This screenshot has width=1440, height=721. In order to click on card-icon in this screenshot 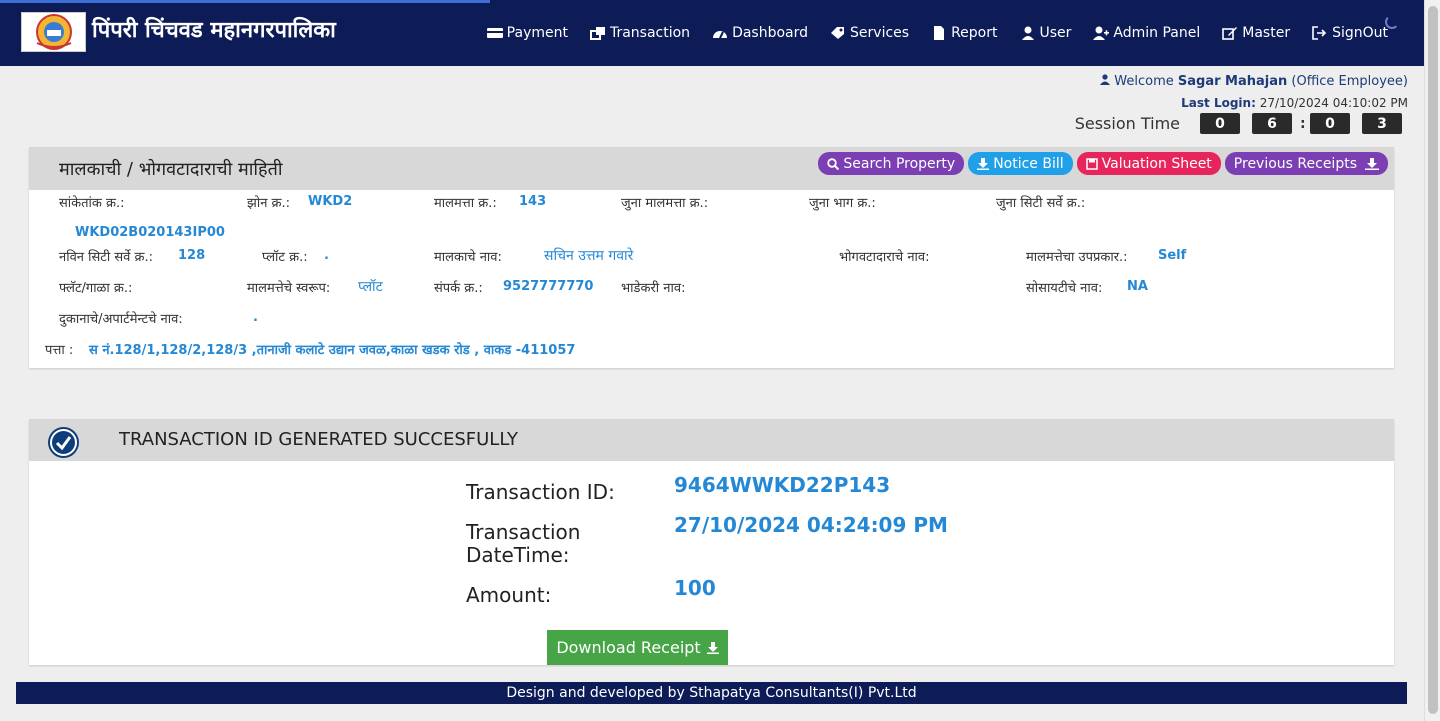, I will do `click(494, 33)`.